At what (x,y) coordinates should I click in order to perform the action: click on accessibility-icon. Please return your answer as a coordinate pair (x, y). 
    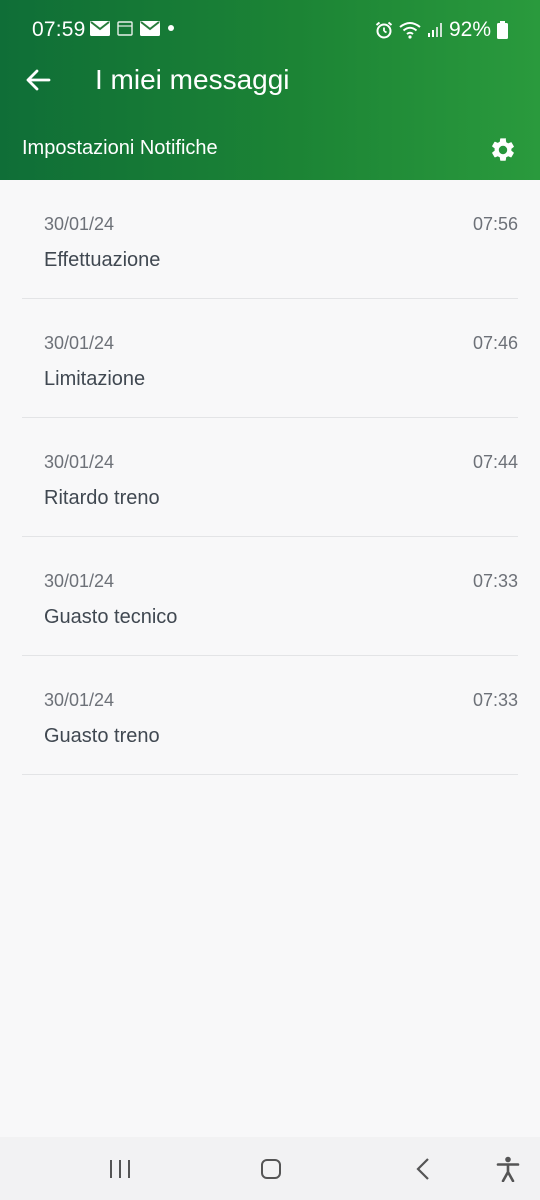
    Looking at the image, I should click on (508, 1169).